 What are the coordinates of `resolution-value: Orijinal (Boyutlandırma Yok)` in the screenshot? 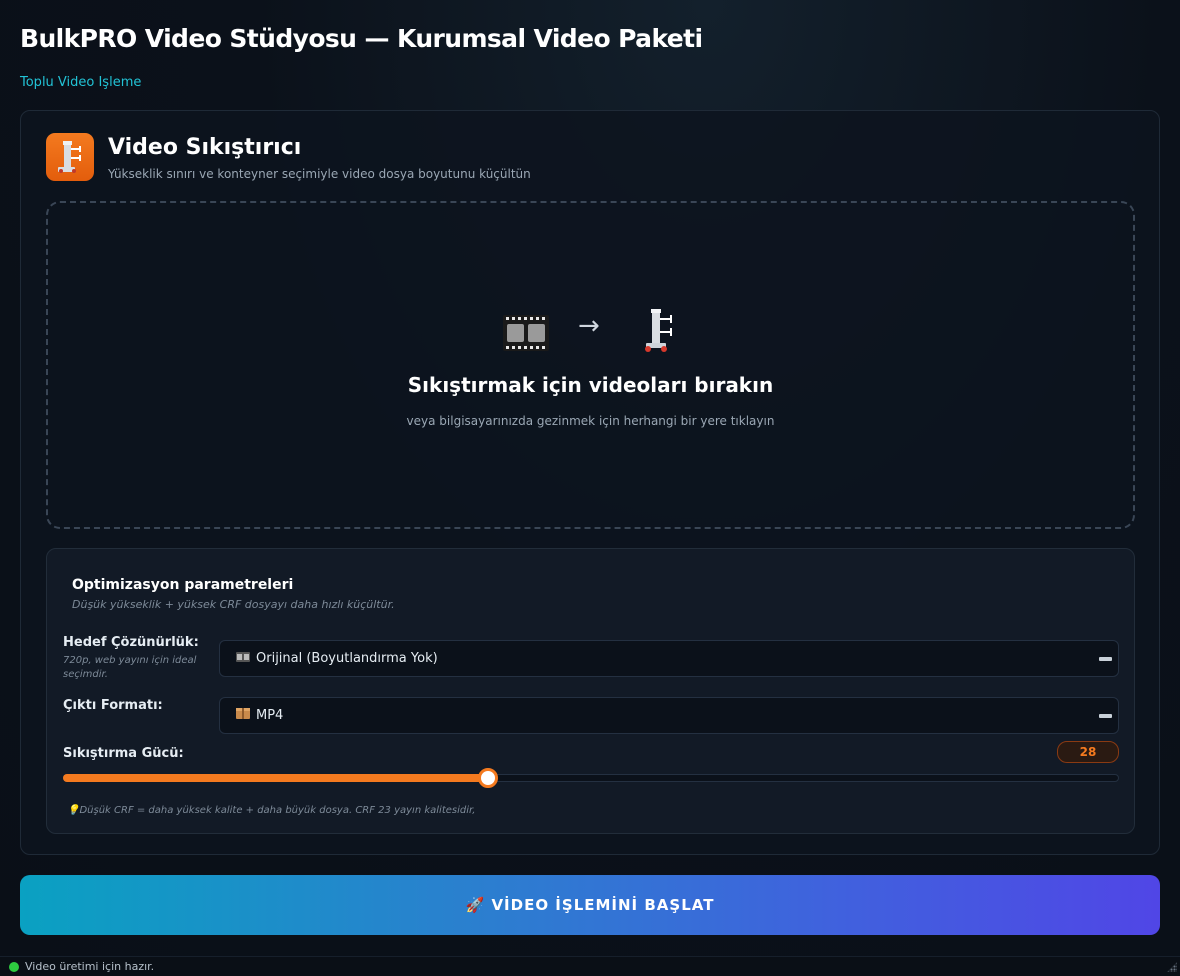 It's located at (347, 658).